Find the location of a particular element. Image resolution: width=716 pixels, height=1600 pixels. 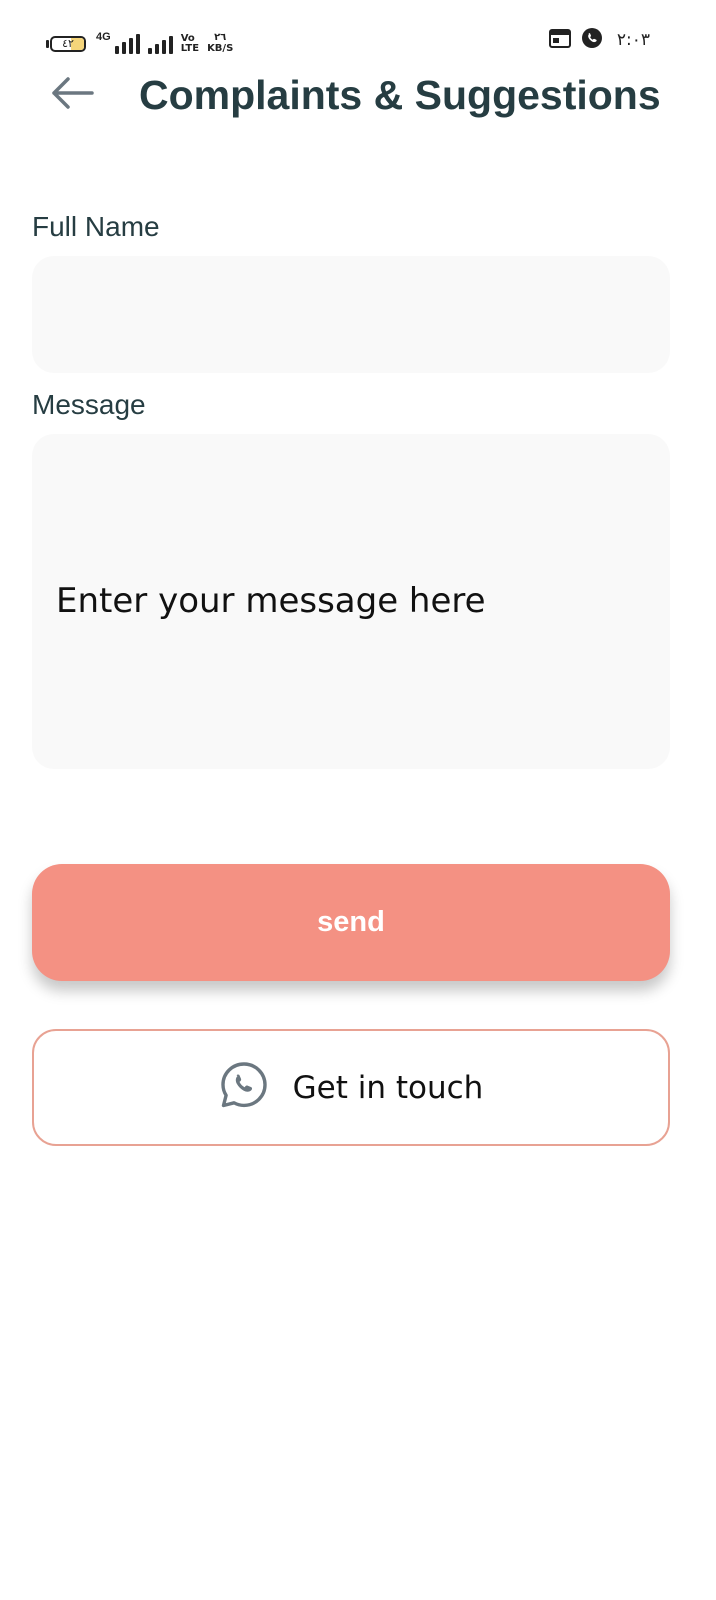

send-button-label: send is located at coordinates (351, 922).